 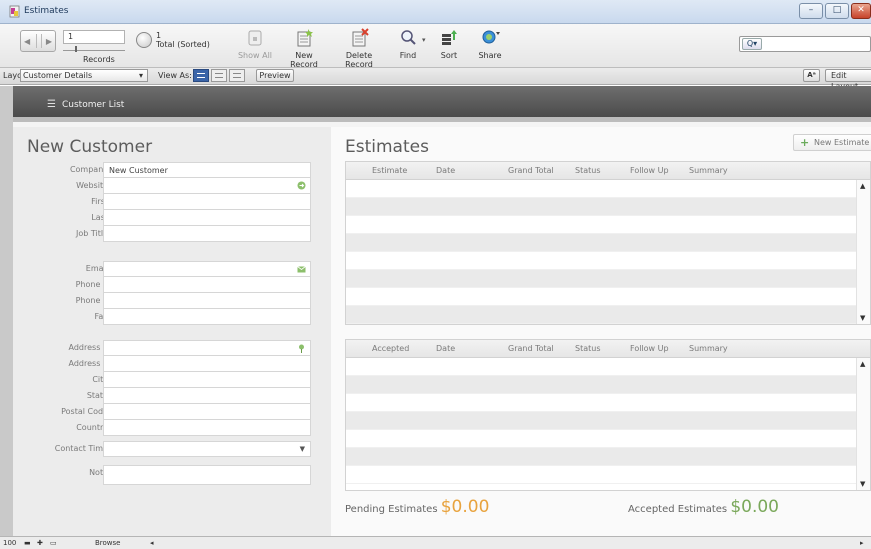 What do you see at coordinates (207, 301) in the screenshot?
I see `phone-2-field` at bounding box center [207, 301].